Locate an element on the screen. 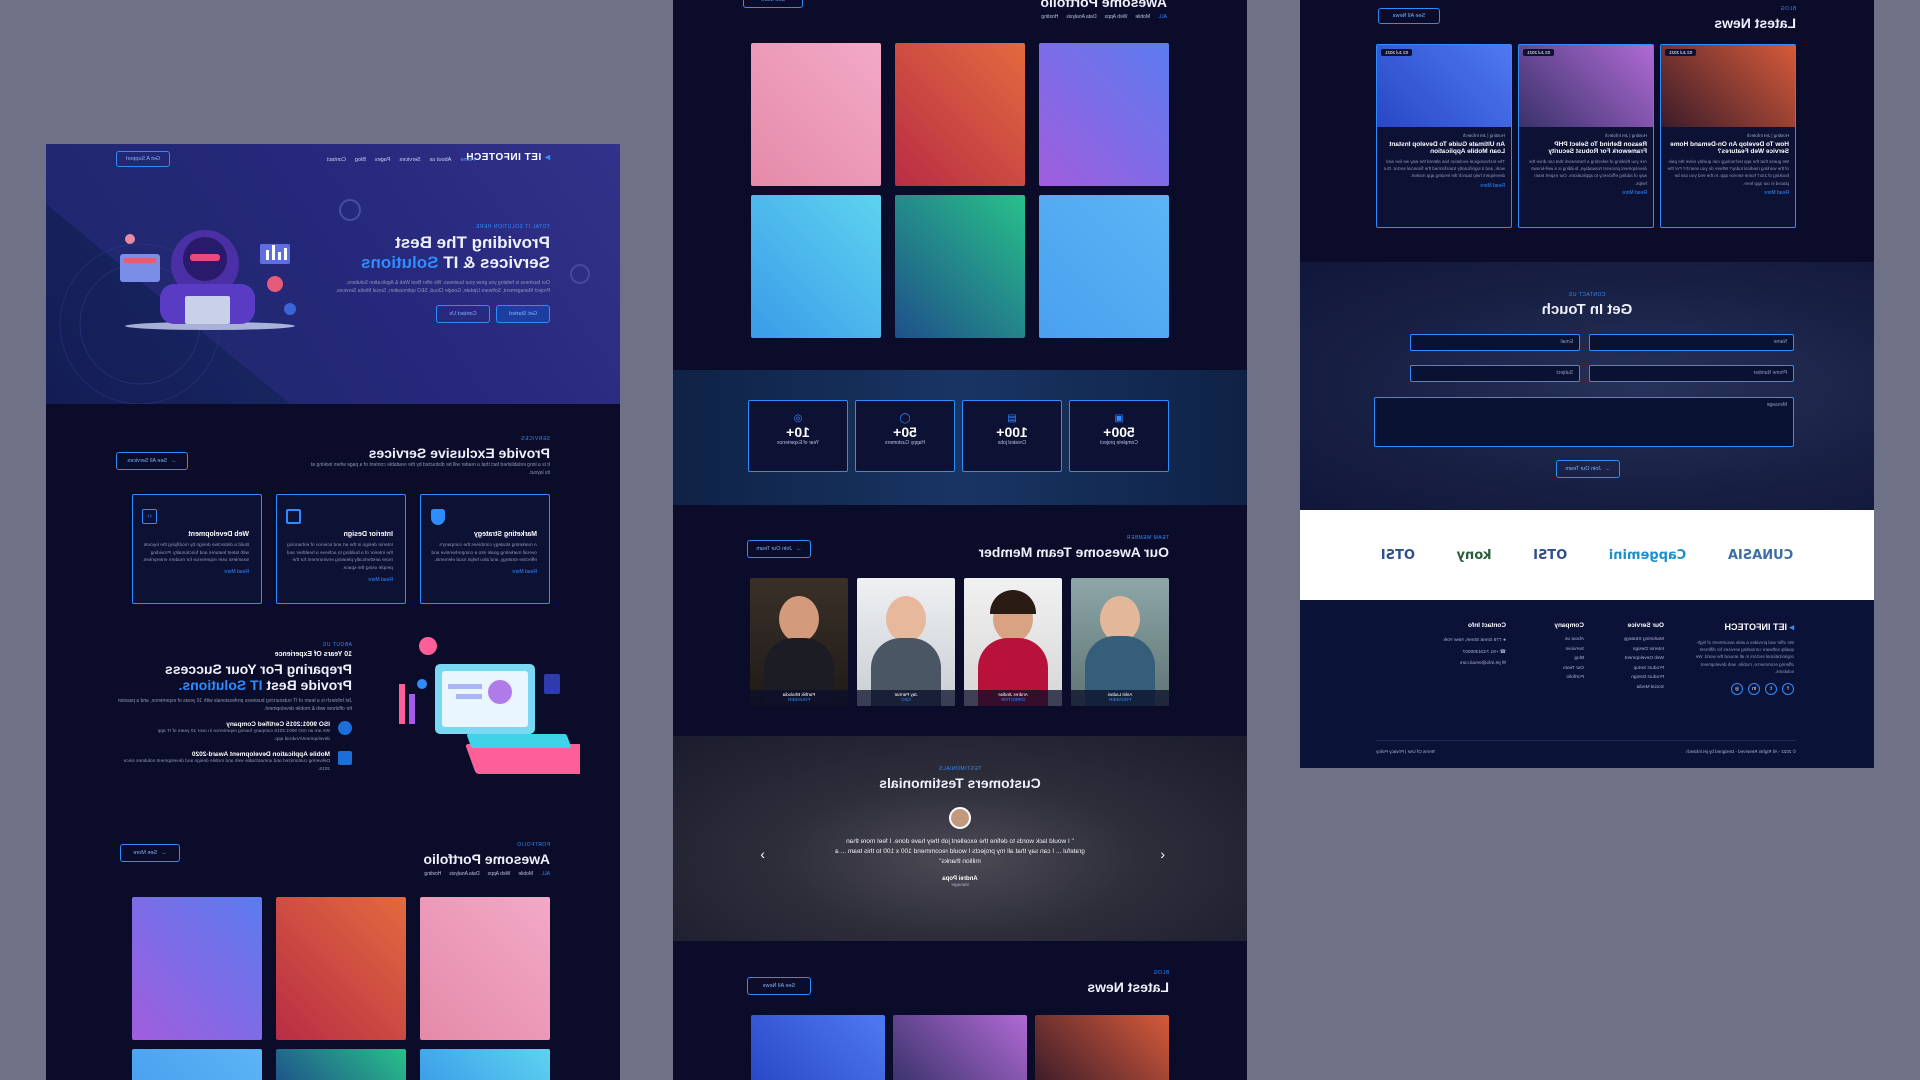 This screenshot has height=1080, width=1920. linkedin-icon: in is located at coordinates (1754, 688).